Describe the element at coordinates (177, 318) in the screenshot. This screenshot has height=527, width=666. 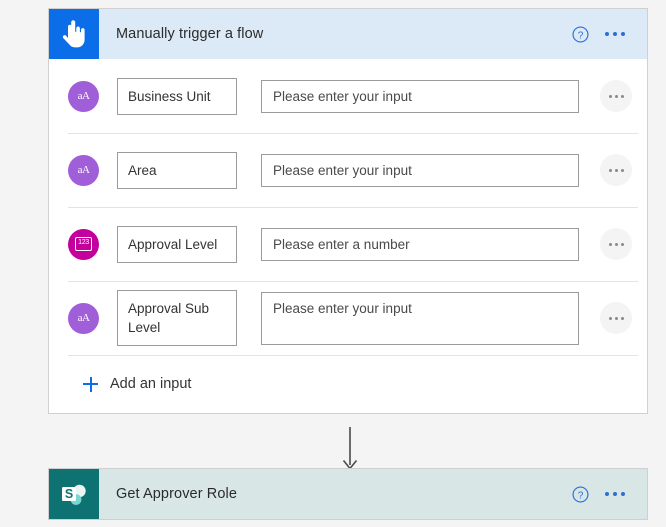
I see `input-name-field: Approval Sub Level` at that location.